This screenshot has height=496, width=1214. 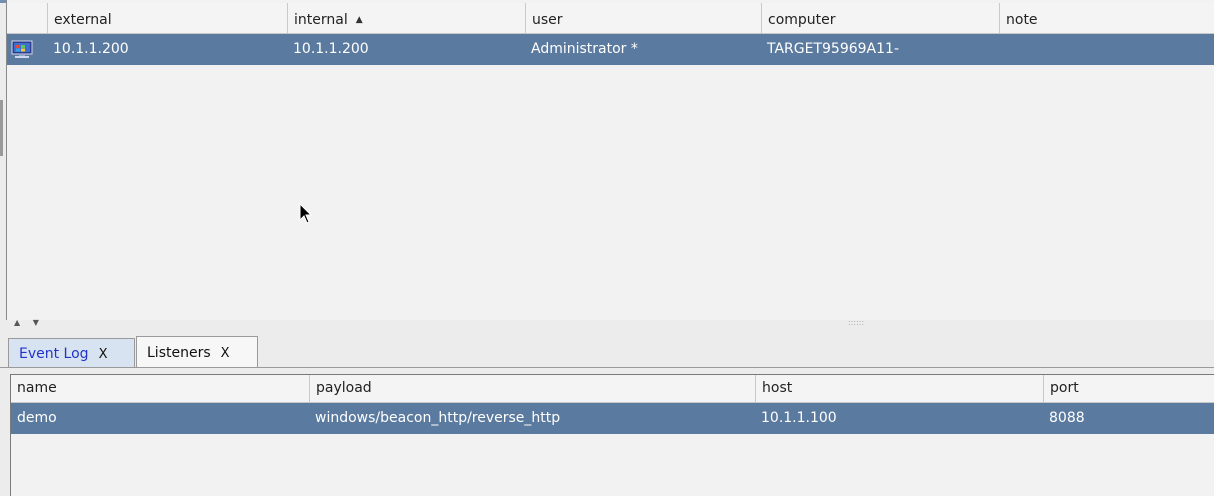 What do you see at coordinates (607, 367) in the screenshot?
I see `tab-strip-divider` at bounding box center [607, 367].